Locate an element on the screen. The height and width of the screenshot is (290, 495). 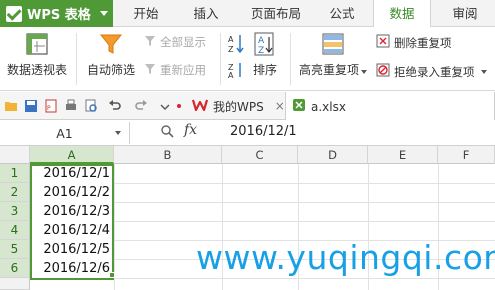
pivot-table-icon is located at coordinates (37, 44).